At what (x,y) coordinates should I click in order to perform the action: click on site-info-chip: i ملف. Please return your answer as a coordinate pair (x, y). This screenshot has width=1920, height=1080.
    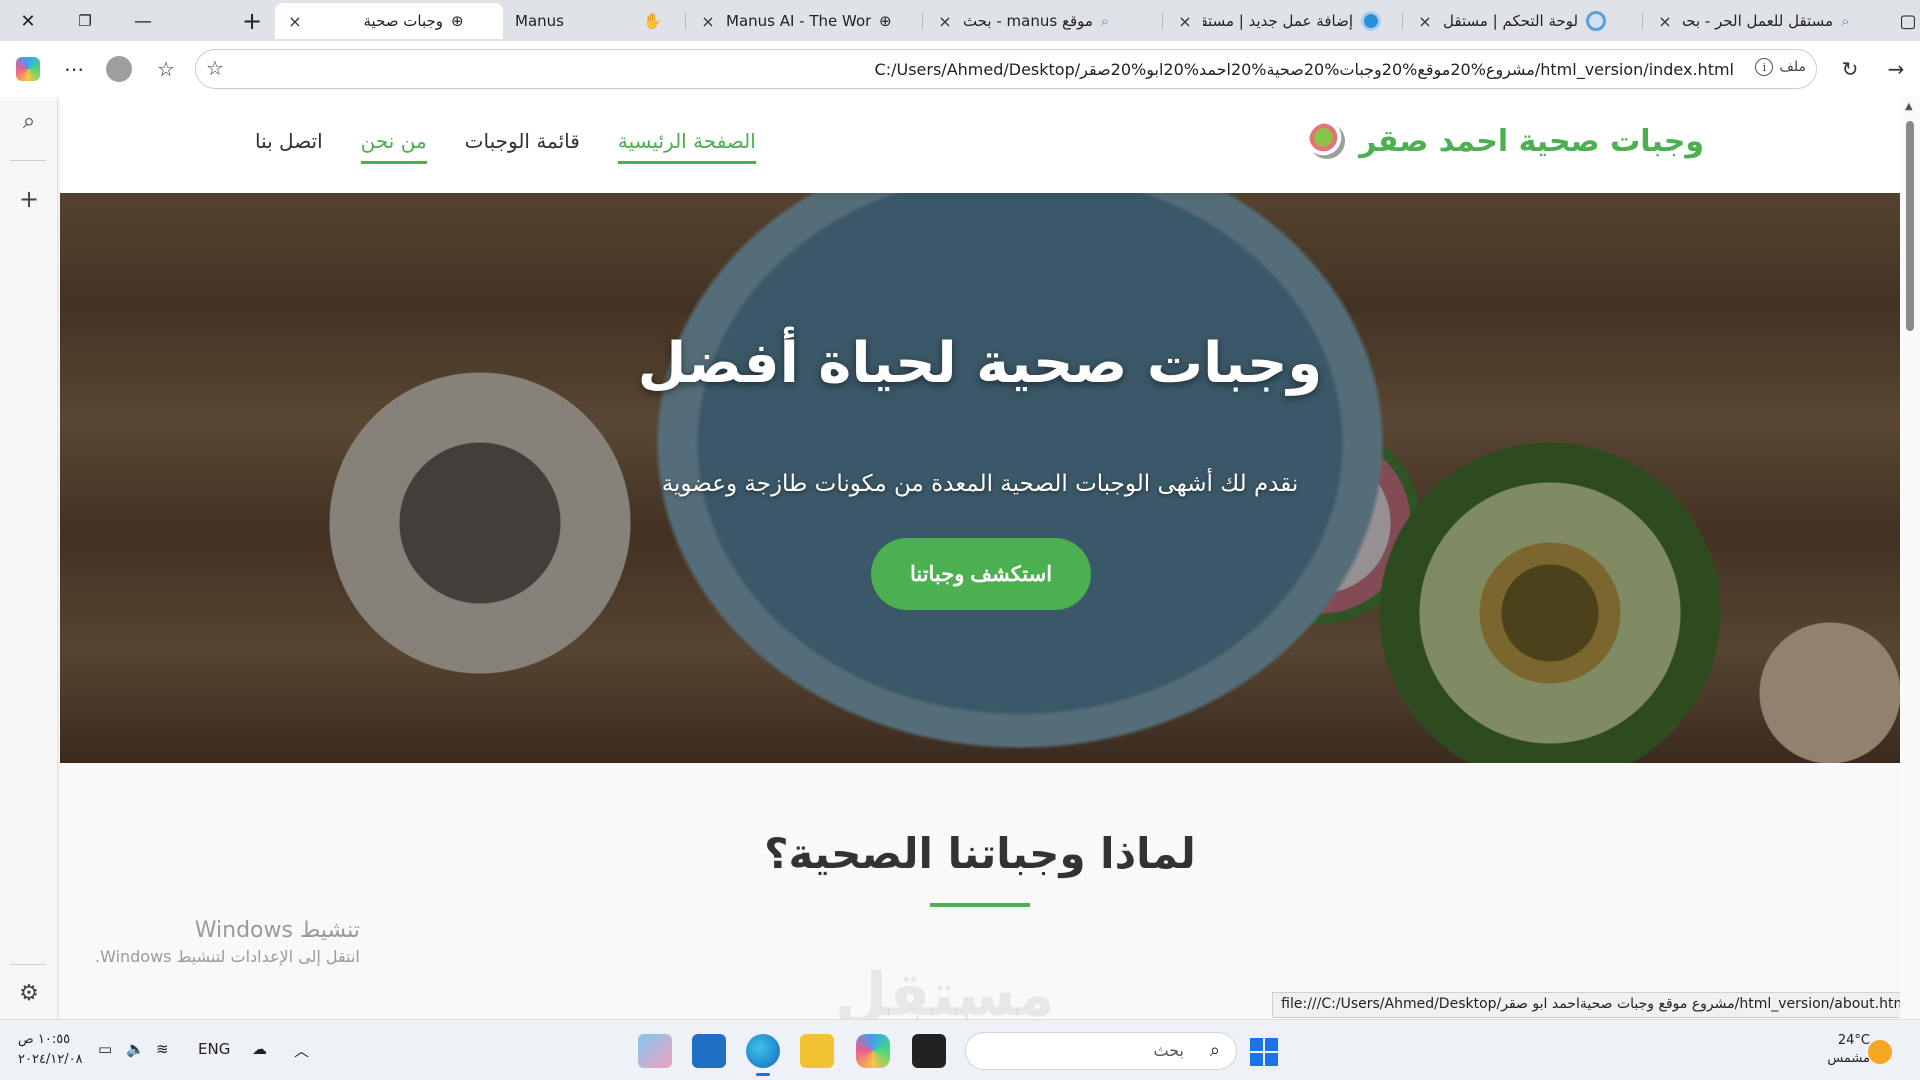
    Looking at the image, I should click on (1780, 67).